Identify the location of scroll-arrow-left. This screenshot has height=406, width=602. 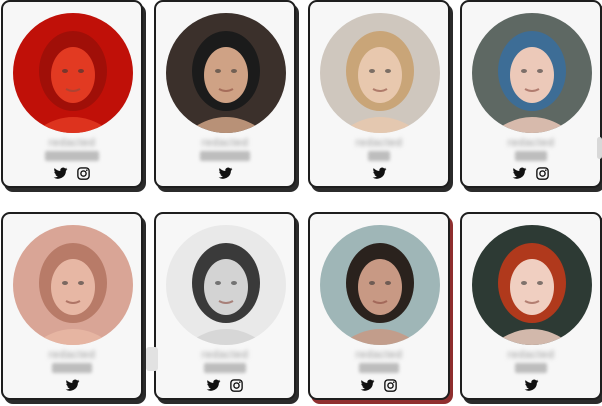
(152, 359).